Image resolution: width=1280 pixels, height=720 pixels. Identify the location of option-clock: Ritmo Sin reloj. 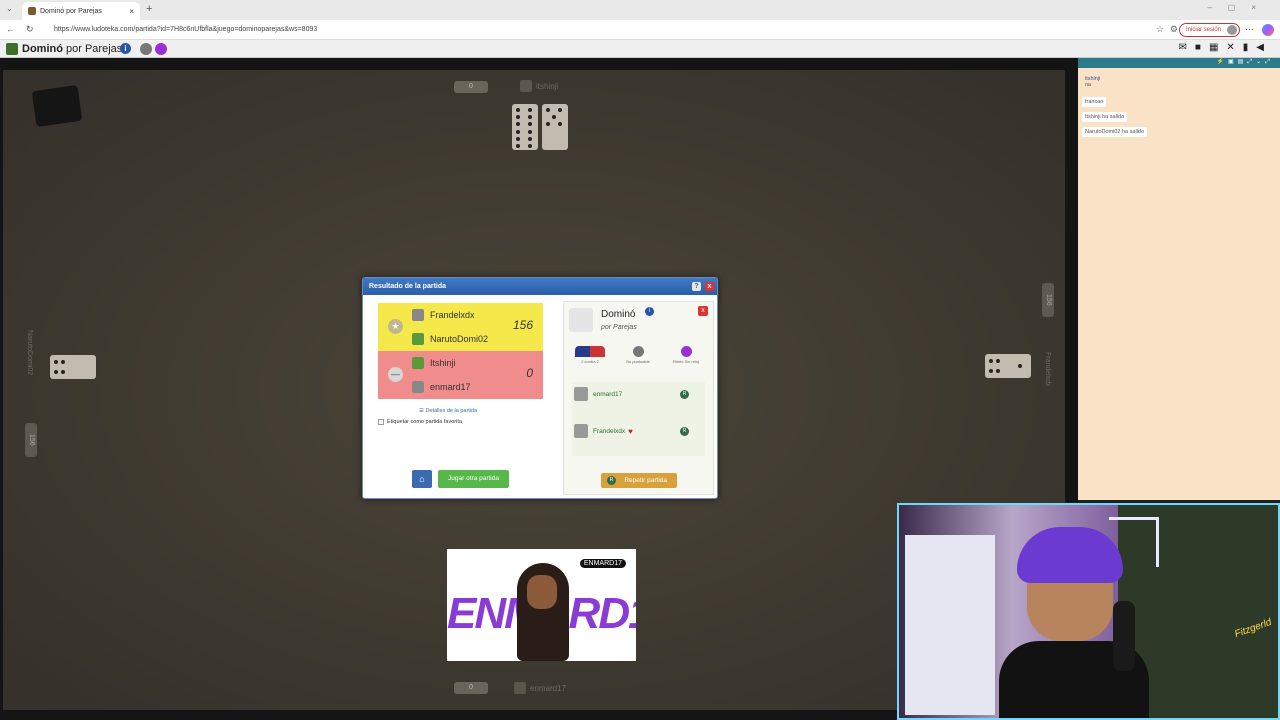
(686, 355).